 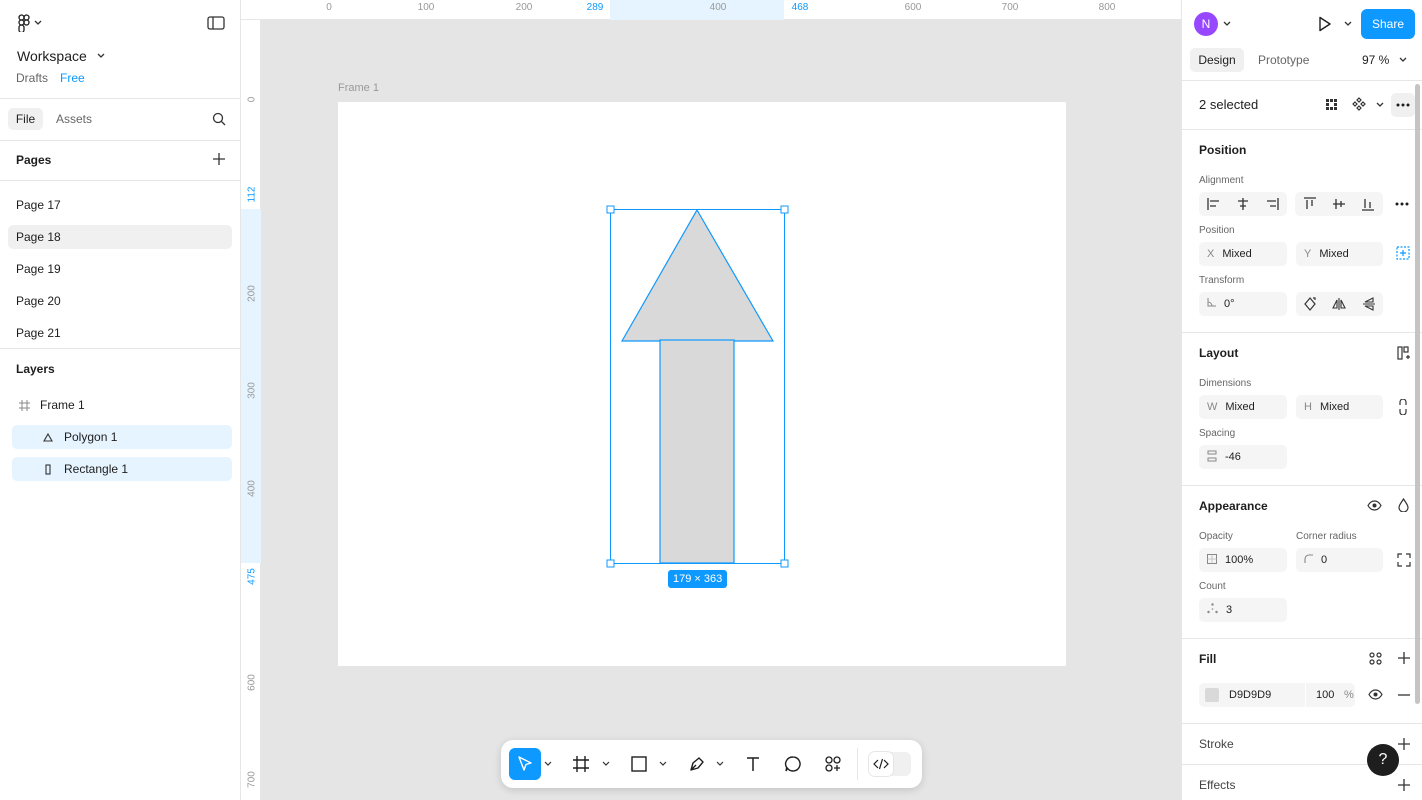 I want to click on align-left-icon, so click(x=1214, y=204).